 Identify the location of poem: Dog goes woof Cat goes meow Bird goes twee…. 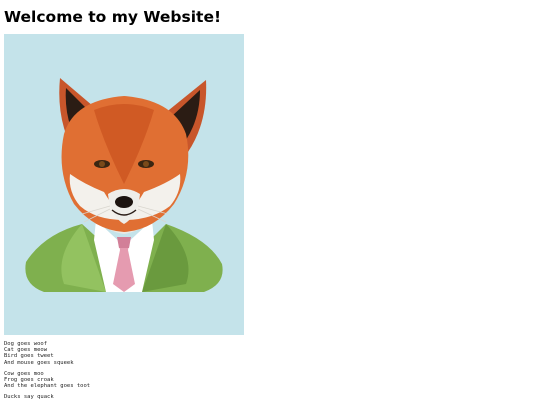
(154, 373).